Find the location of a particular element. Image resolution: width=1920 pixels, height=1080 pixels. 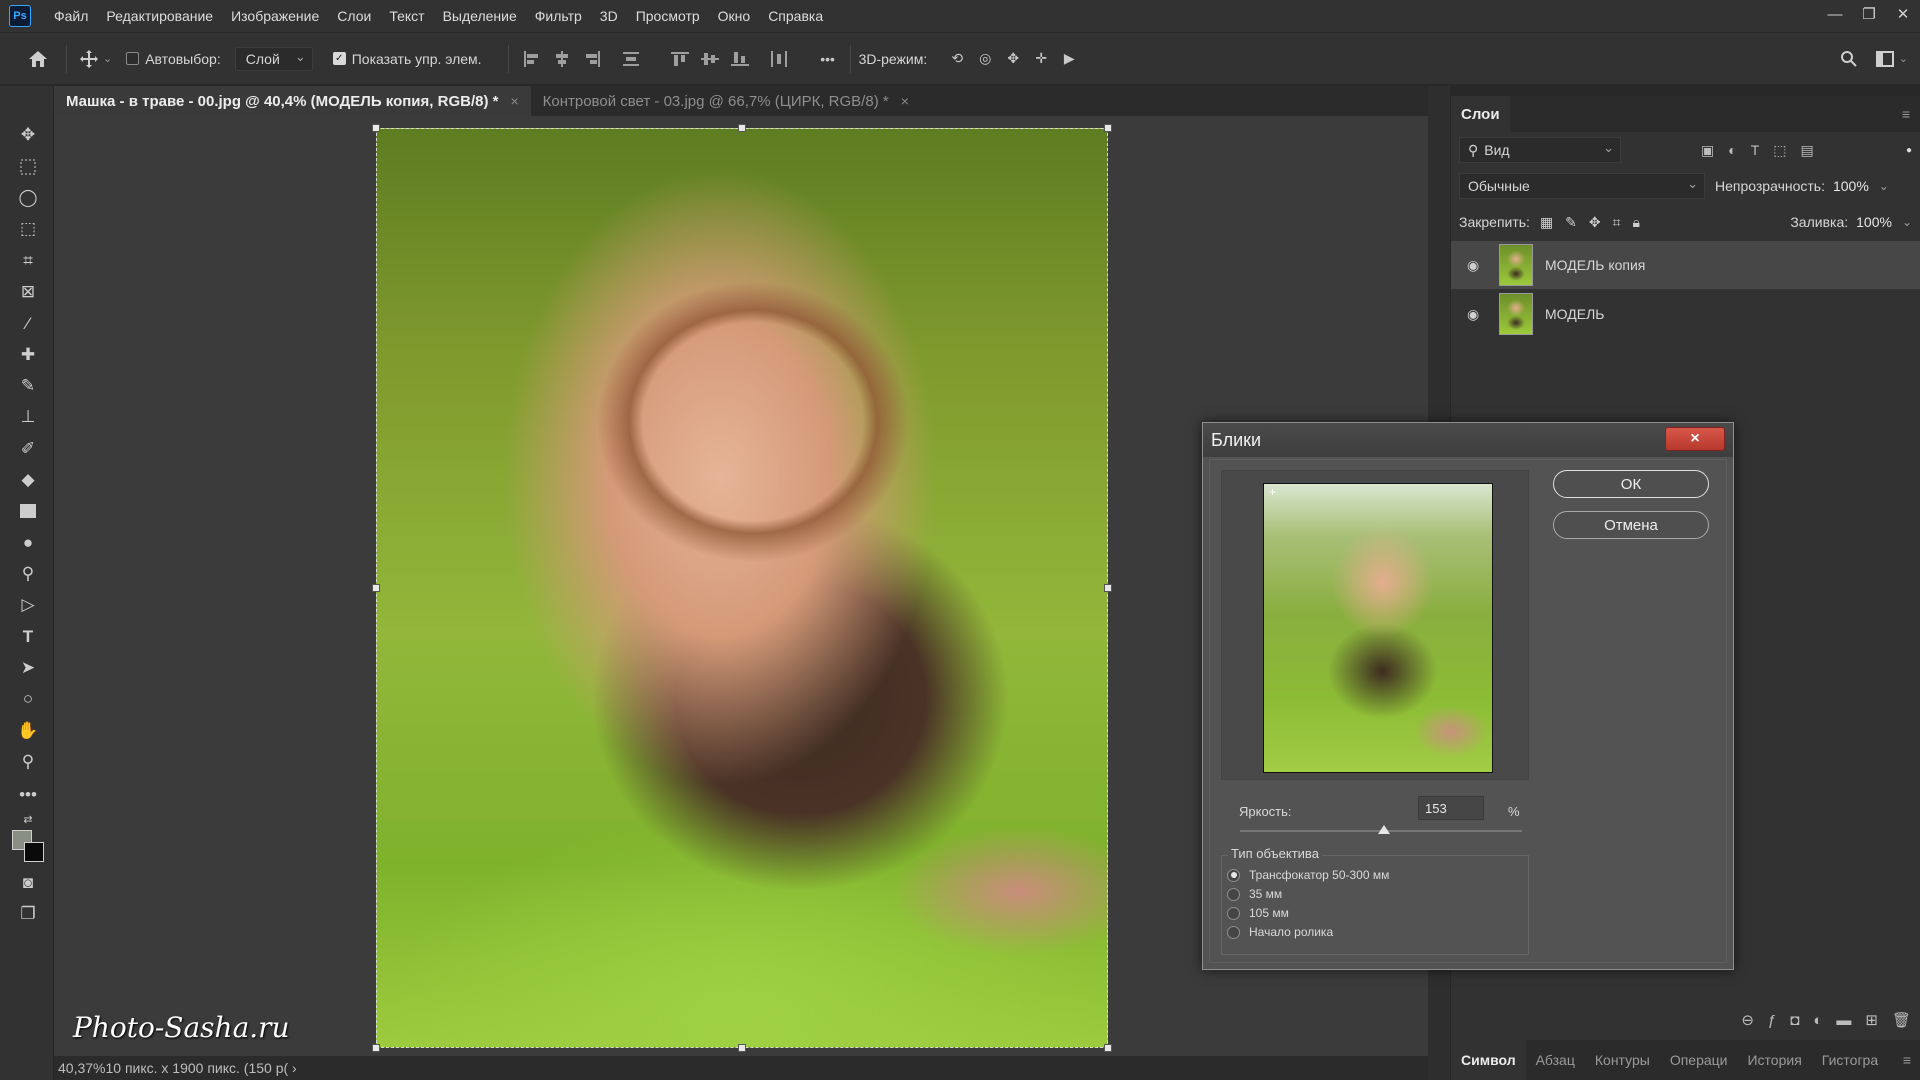

autoselect-checkbox is located at coordinates (133, 58).